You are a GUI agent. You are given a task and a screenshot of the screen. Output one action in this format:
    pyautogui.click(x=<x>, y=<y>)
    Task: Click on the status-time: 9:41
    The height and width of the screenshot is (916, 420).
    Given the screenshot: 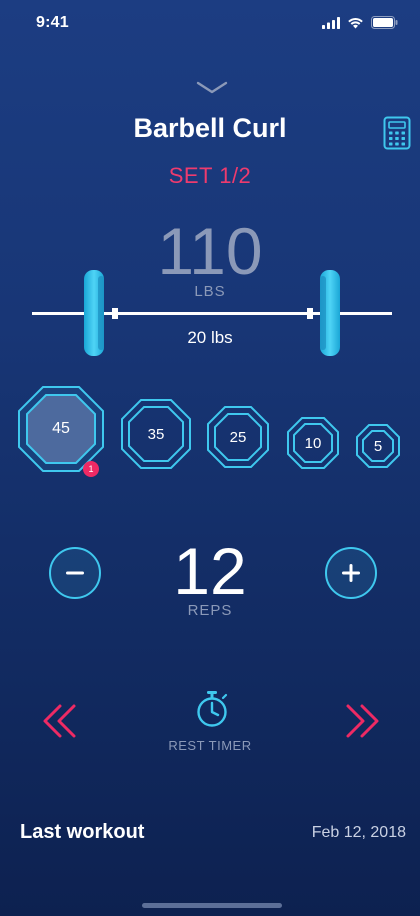 What is the action you would take?
    pyautogui.click(x=52, y=22)
    